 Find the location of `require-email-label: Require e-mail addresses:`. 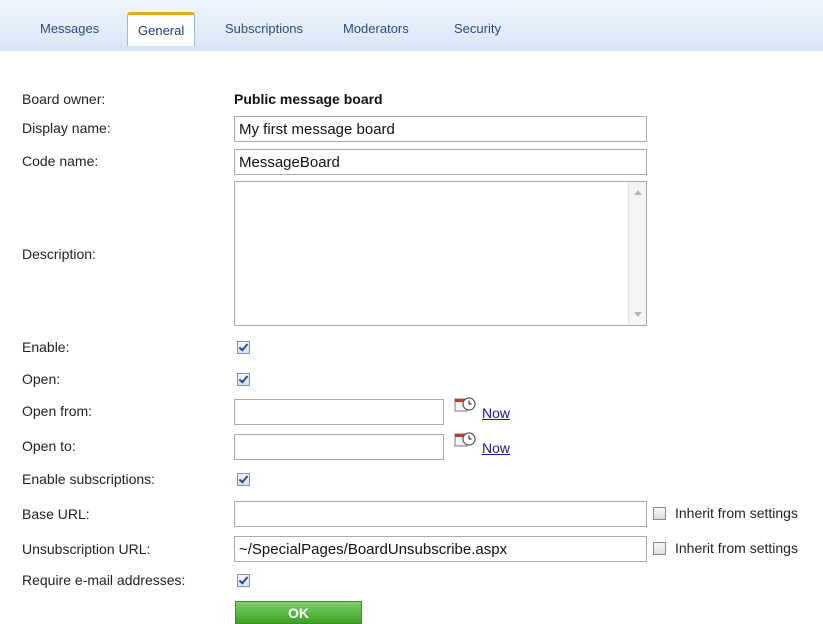

require-email-label: Require e-mail addresses: is located at coordinates (104, 580).